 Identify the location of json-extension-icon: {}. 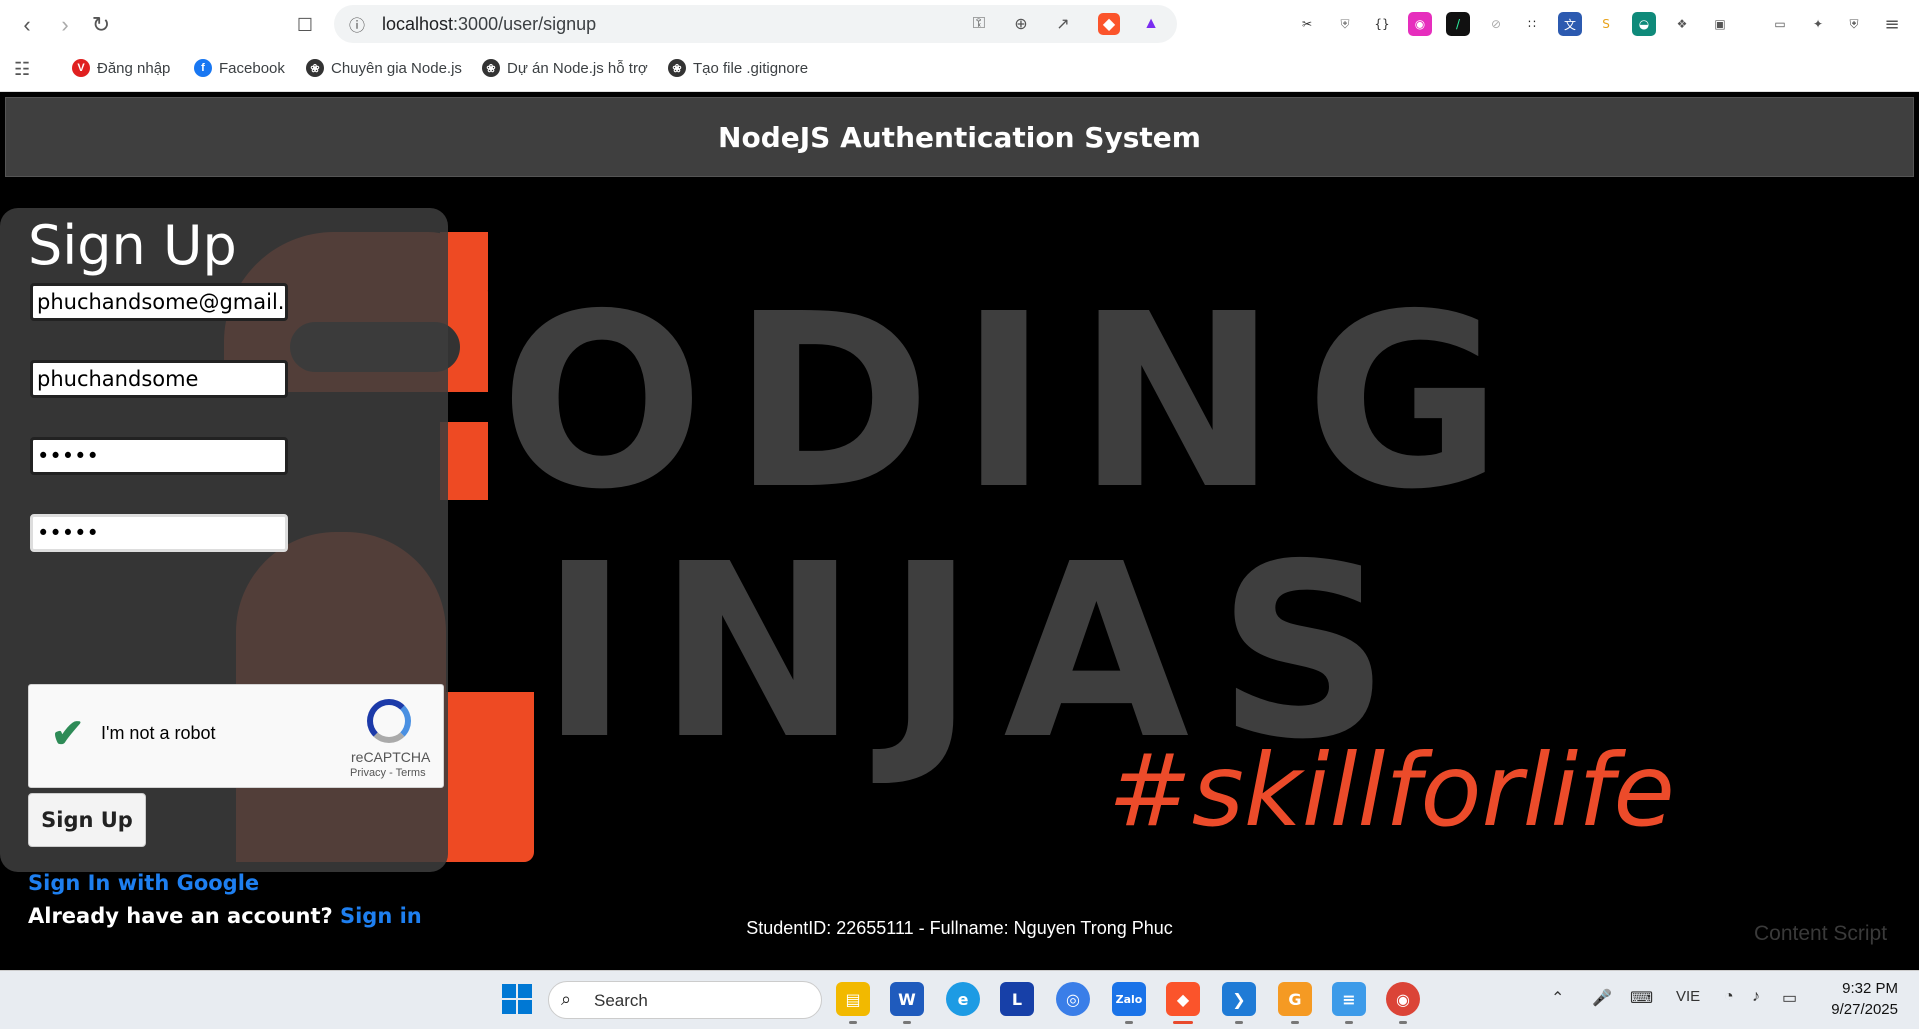
(1382, 24).